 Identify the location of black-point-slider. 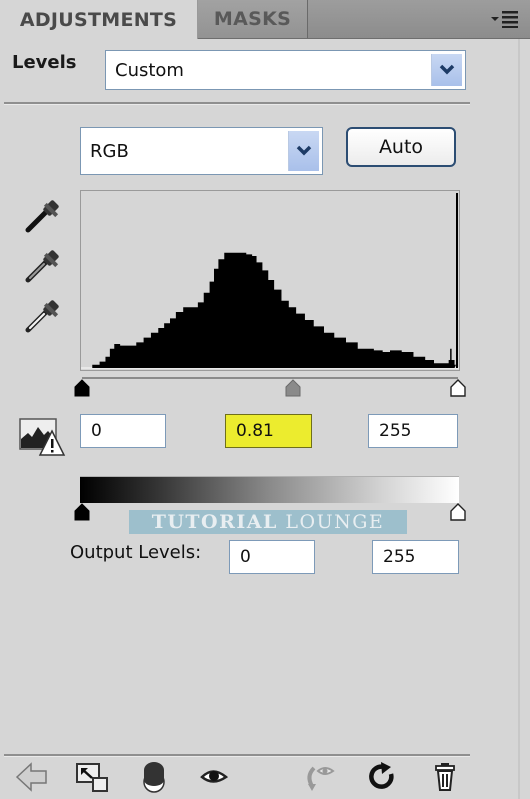
(82, 389).